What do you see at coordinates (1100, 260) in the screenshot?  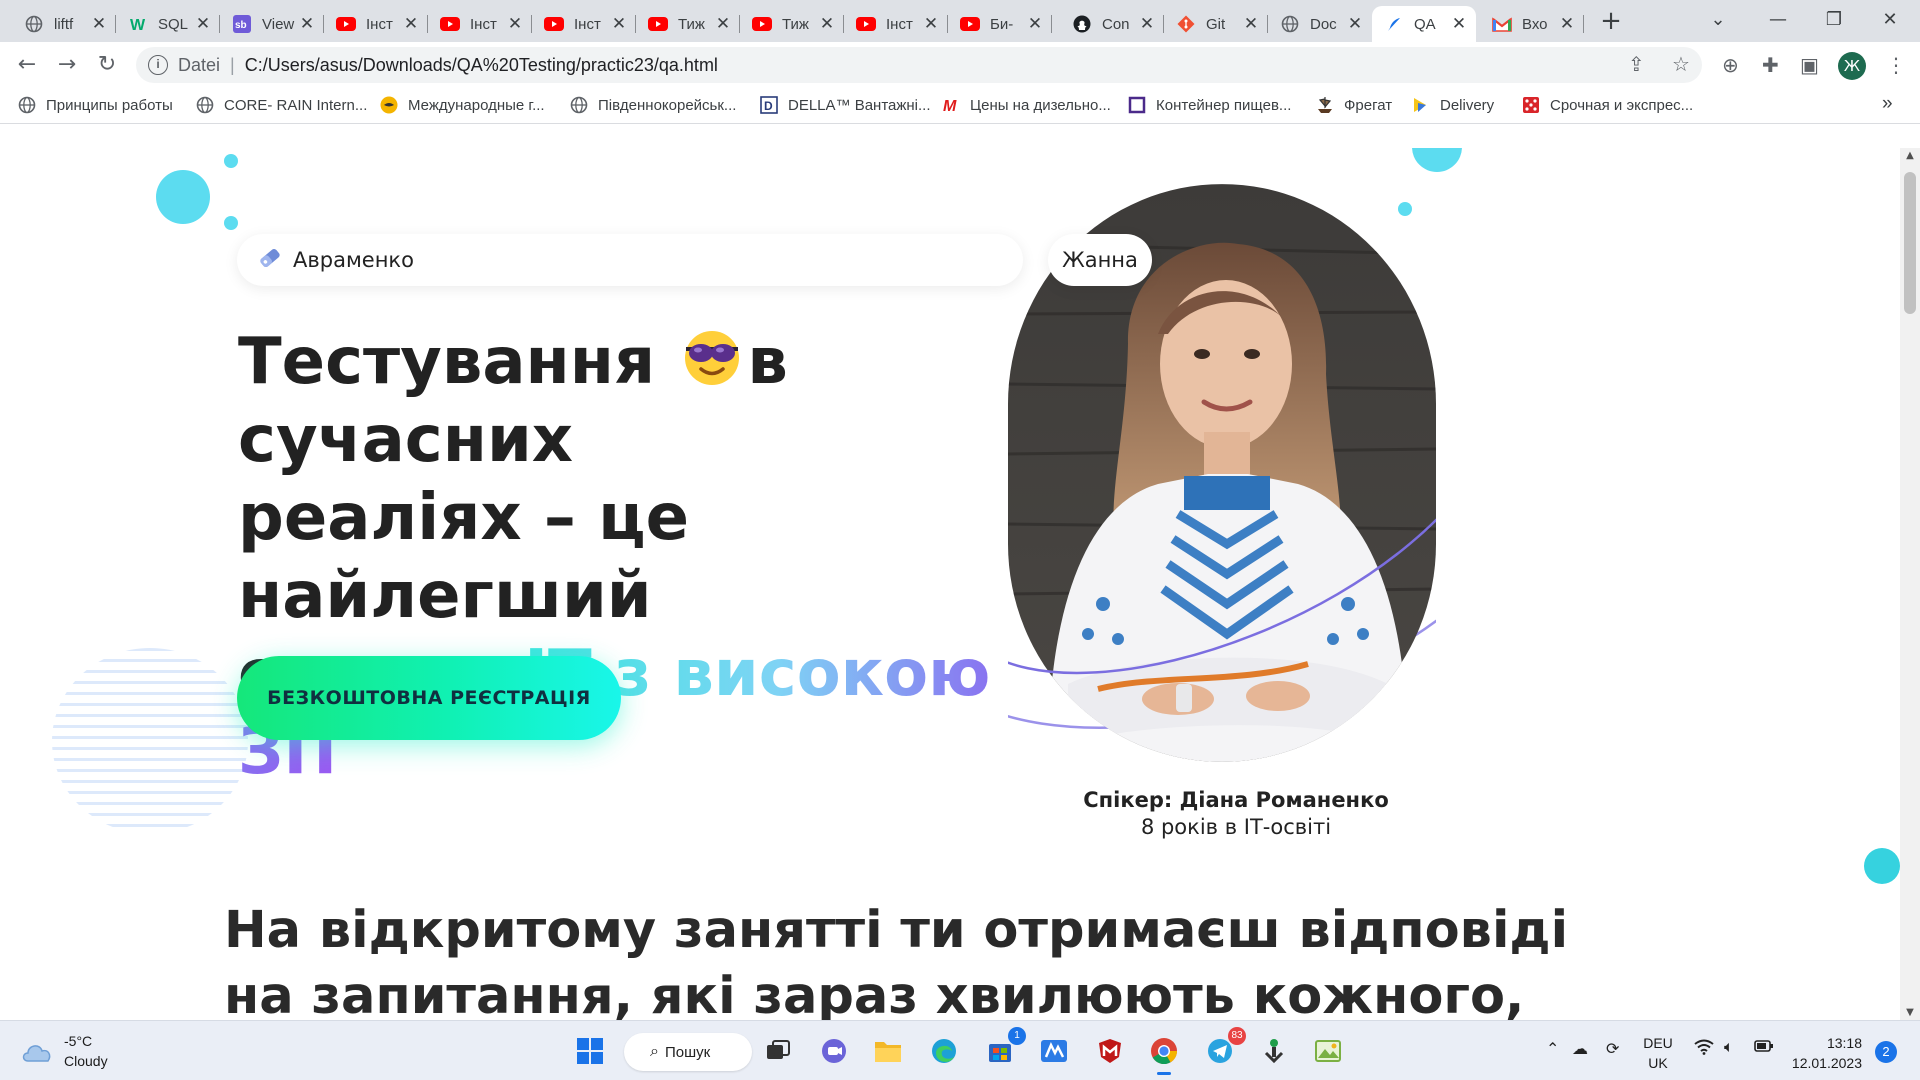 I see `first-name-field: Жанна` at bounding box center [1100, 260].